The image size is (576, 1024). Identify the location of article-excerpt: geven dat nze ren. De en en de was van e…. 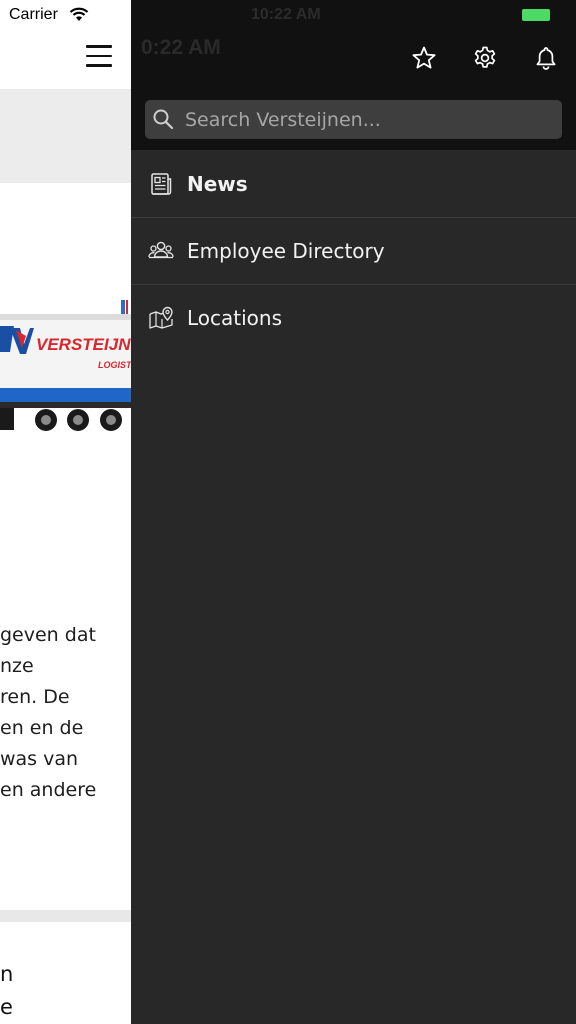
(65, 713).